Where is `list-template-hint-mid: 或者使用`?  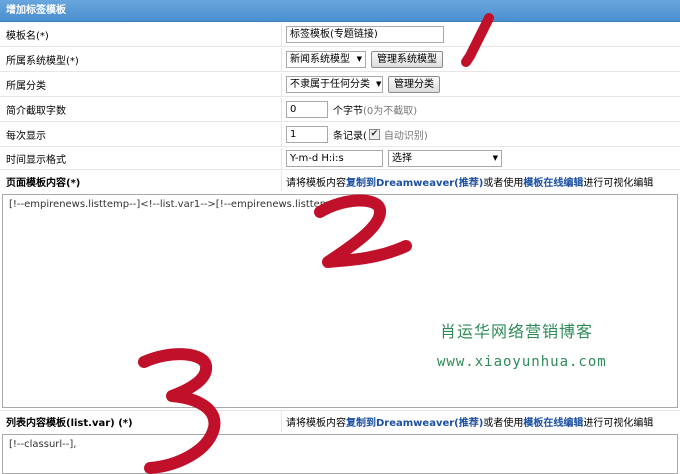 list-template-hint-mid: 或者使用 is located at coordinates (503, 423).